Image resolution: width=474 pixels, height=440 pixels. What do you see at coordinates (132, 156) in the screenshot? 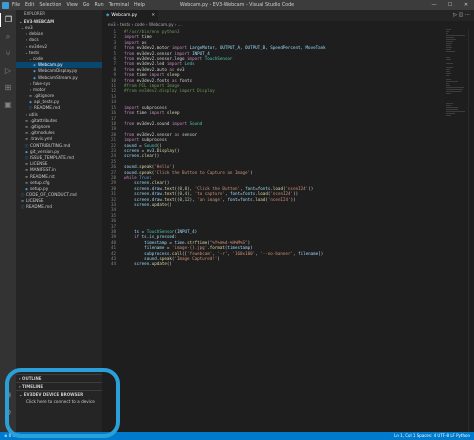
I see `code-token: screen` at bounding box center [132, 156].